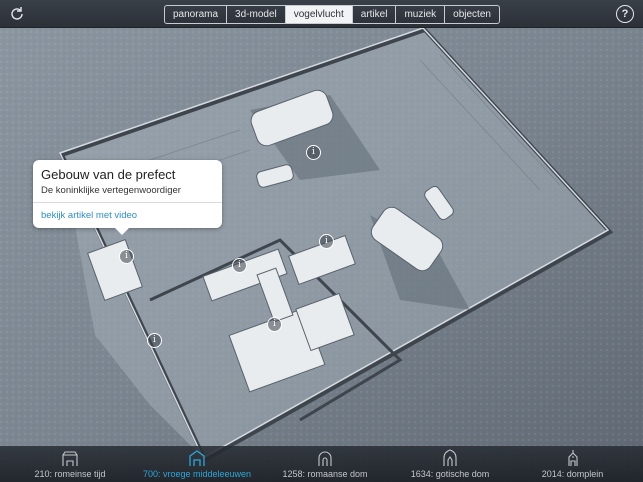  What do you see at coordinates (572, 474) in the screenshot?
I see `era-label: 2014: domplein` at bounding box center [572, 474].